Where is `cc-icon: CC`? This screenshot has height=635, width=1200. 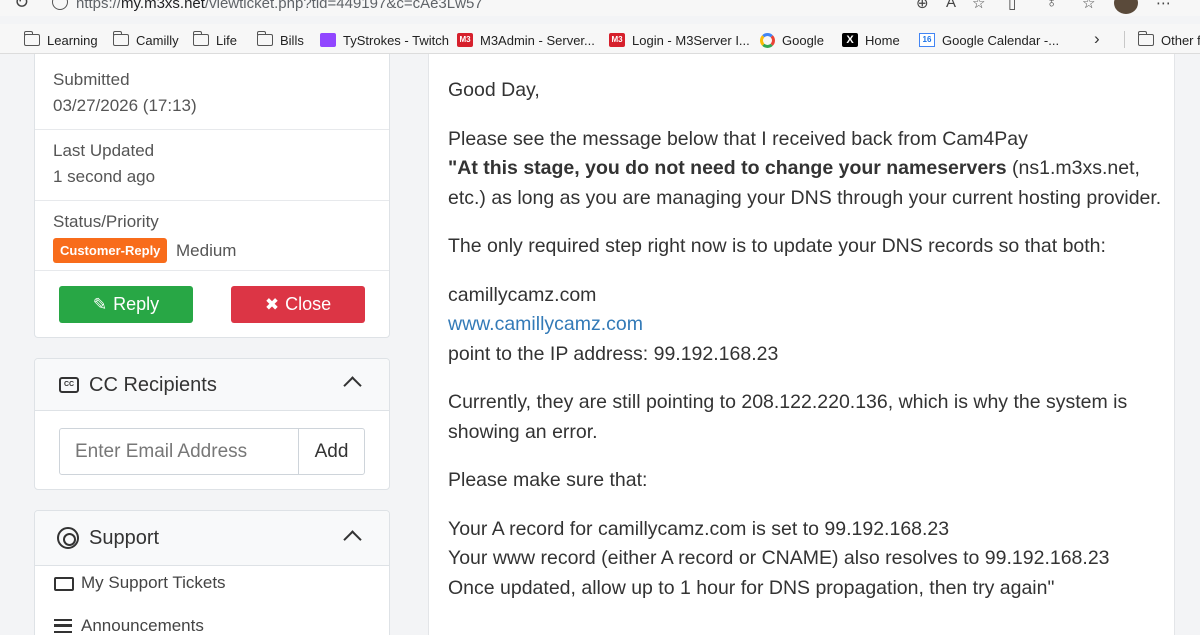 cc-icon: CC is located at coordinates (69, 385).